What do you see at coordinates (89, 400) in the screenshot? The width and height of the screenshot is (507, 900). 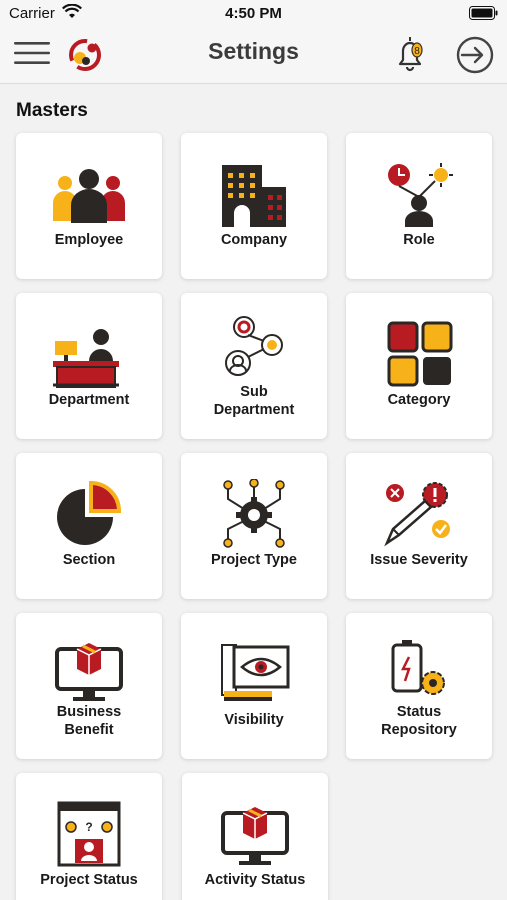 I see `tile-label: Department` at bounding box center [89, 400].